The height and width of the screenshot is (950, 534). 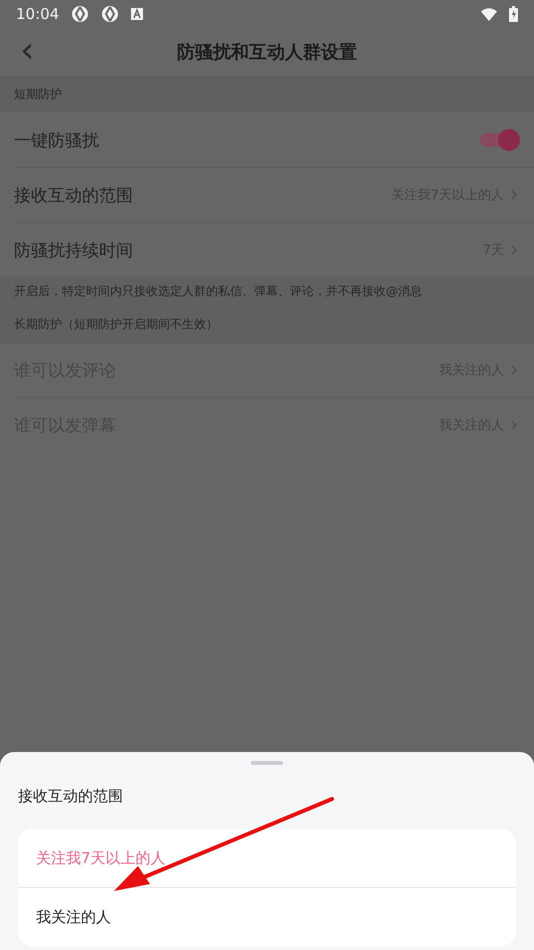 What do you see at coordinates (267, 291) in the screenshot?
I see `hint-text: 开启后，特定时间内只接收选定人群的私信、弹幕、评论，并不再接收@消息` at bounding box center [267, 291].